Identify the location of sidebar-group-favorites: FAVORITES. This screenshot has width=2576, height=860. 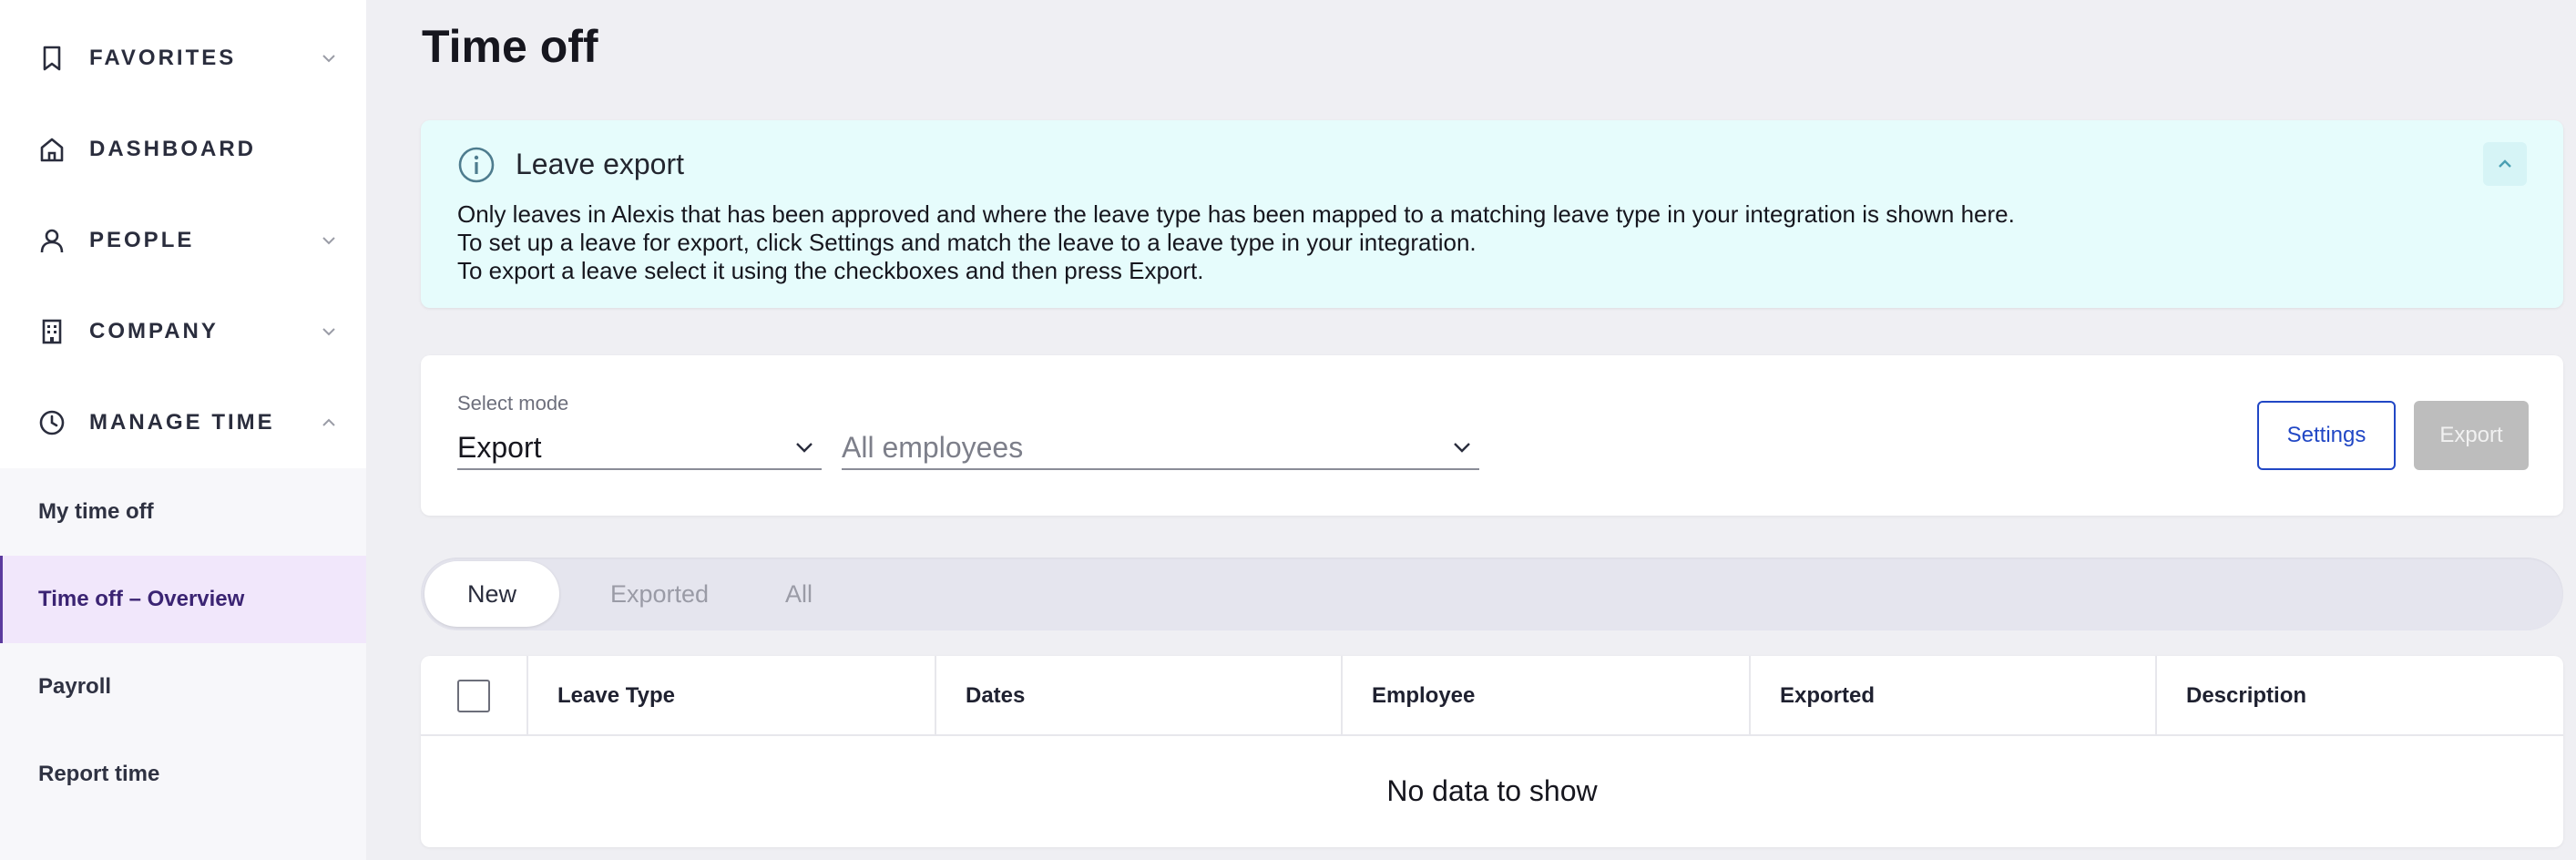
(183, 59).